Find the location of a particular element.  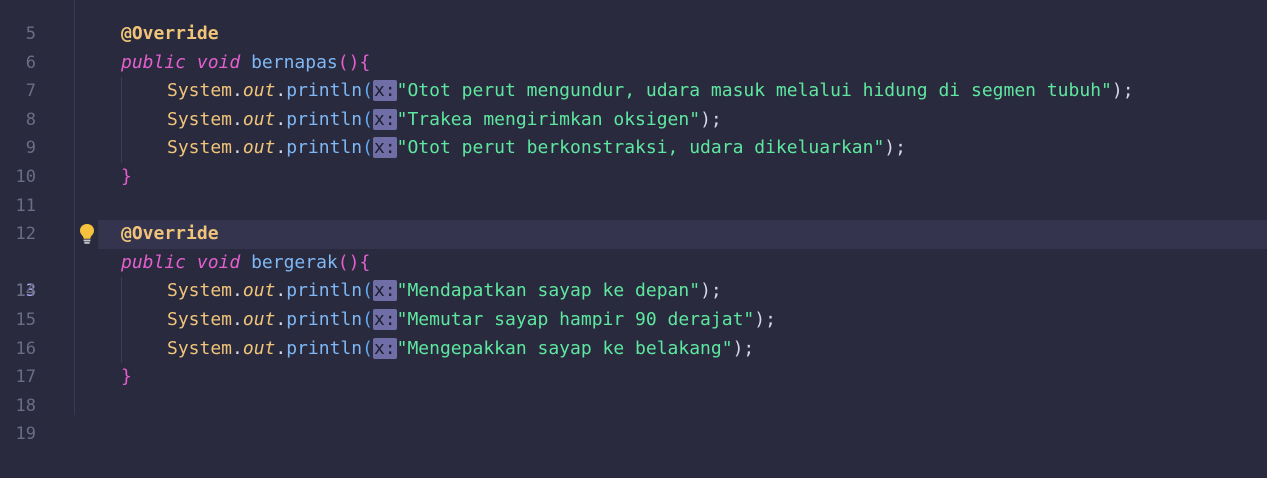

lightbulb-icon is located at coordinates (87, 234).